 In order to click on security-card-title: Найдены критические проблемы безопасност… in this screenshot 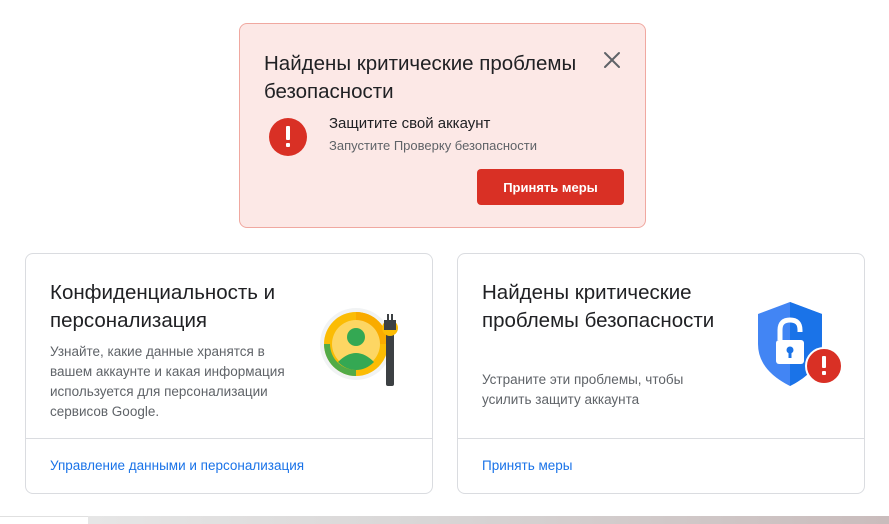, I will do `click(598, 306)`.